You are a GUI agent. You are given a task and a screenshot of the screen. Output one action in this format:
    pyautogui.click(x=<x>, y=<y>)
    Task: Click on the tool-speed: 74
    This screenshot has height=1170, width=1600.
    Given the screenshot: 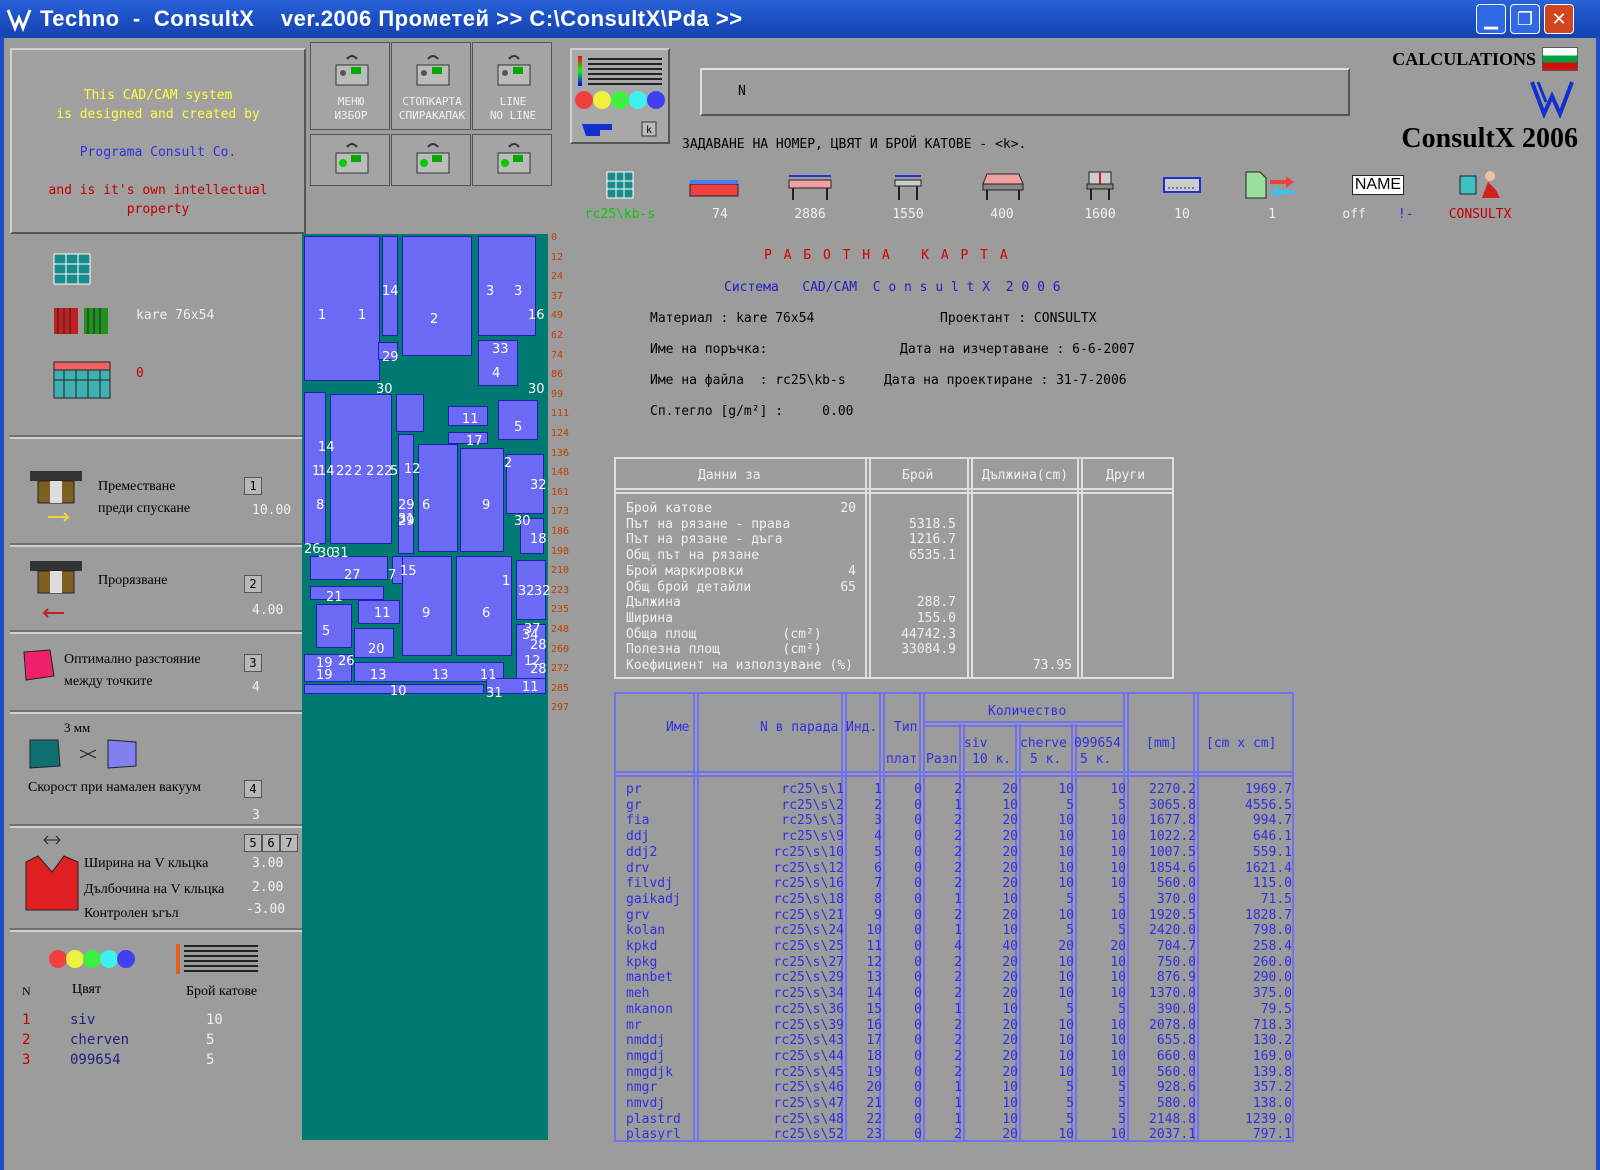 What is the action you would take?
    pyautogui.click(x=720, y=193)
    